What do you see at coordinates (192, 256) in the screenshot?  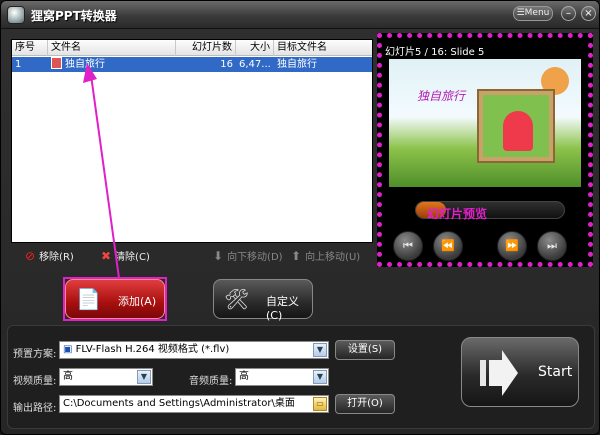 I see `list-actions-bar: ⊘ 移除(R) ✖ 清除(C) ⬇ 向下移动(D) ⬆ 向上移动(U)` at bounding box center [192, 256].